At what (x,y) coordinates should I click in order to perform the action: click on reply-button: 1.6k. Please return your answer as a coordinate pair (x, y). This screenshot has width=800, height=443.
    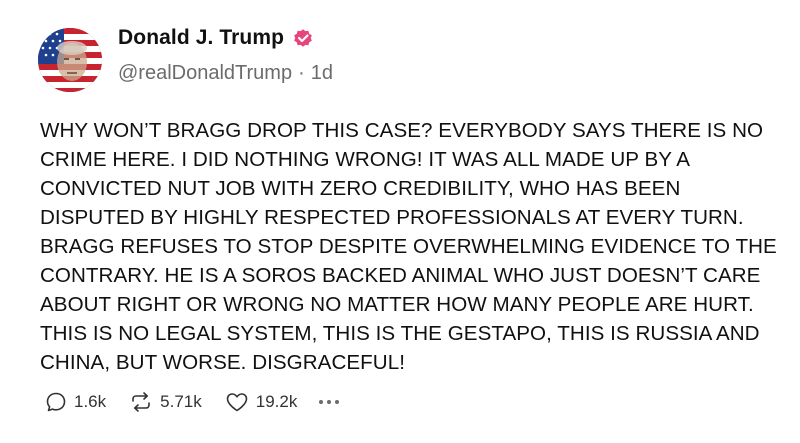
    Looking at the image, I should click on (75, 402).